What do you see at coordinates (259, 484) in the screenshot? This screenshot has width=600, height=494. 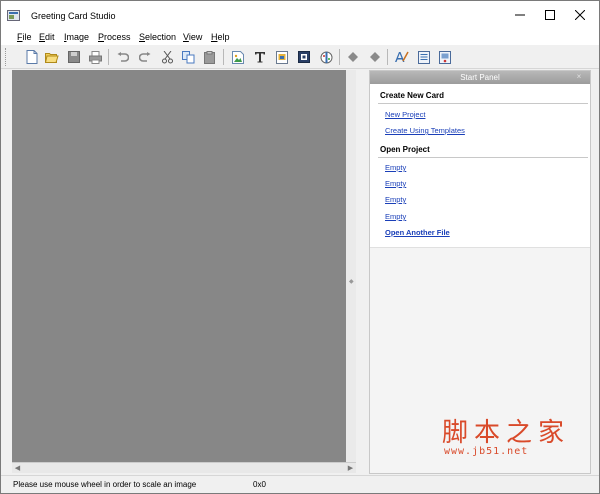 I see `status-coordinates: 0x0` at bounding box center [259, 484].